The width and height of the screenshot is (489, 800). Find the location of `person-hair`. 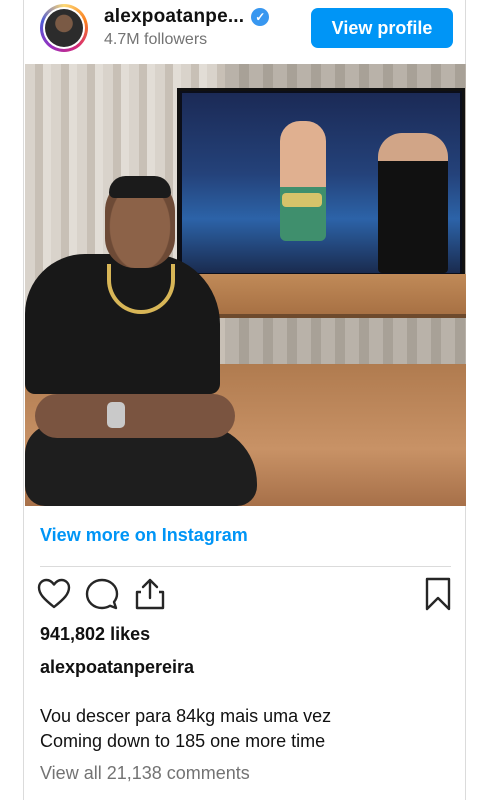

person-hair is located at coordinates (140, 187).